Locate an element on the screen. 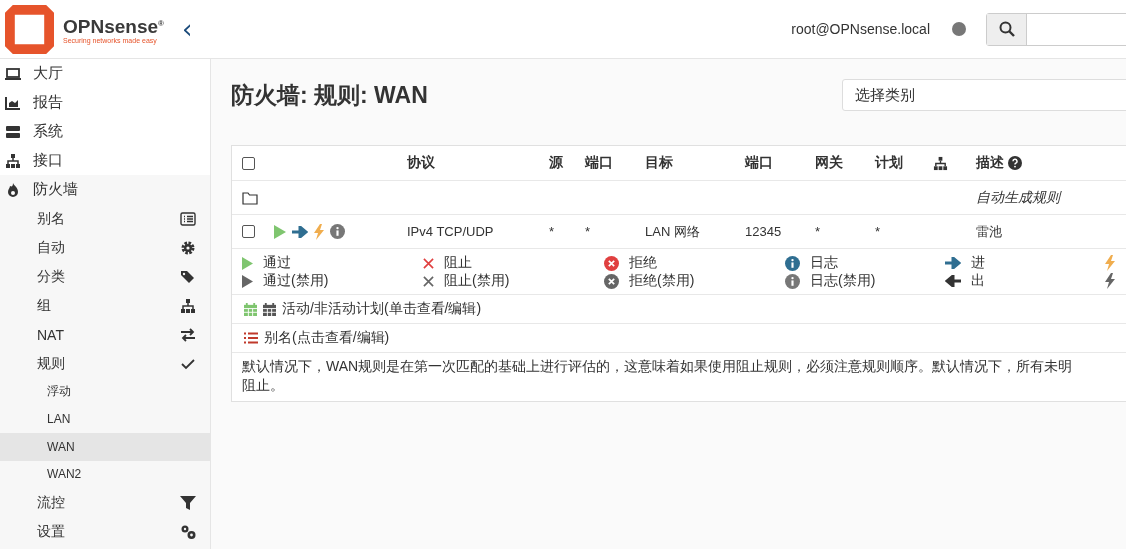 The width and height of the screenshot is (1126, 549). legend-label: 日志(禁用) is located at coordinates (843, 281).